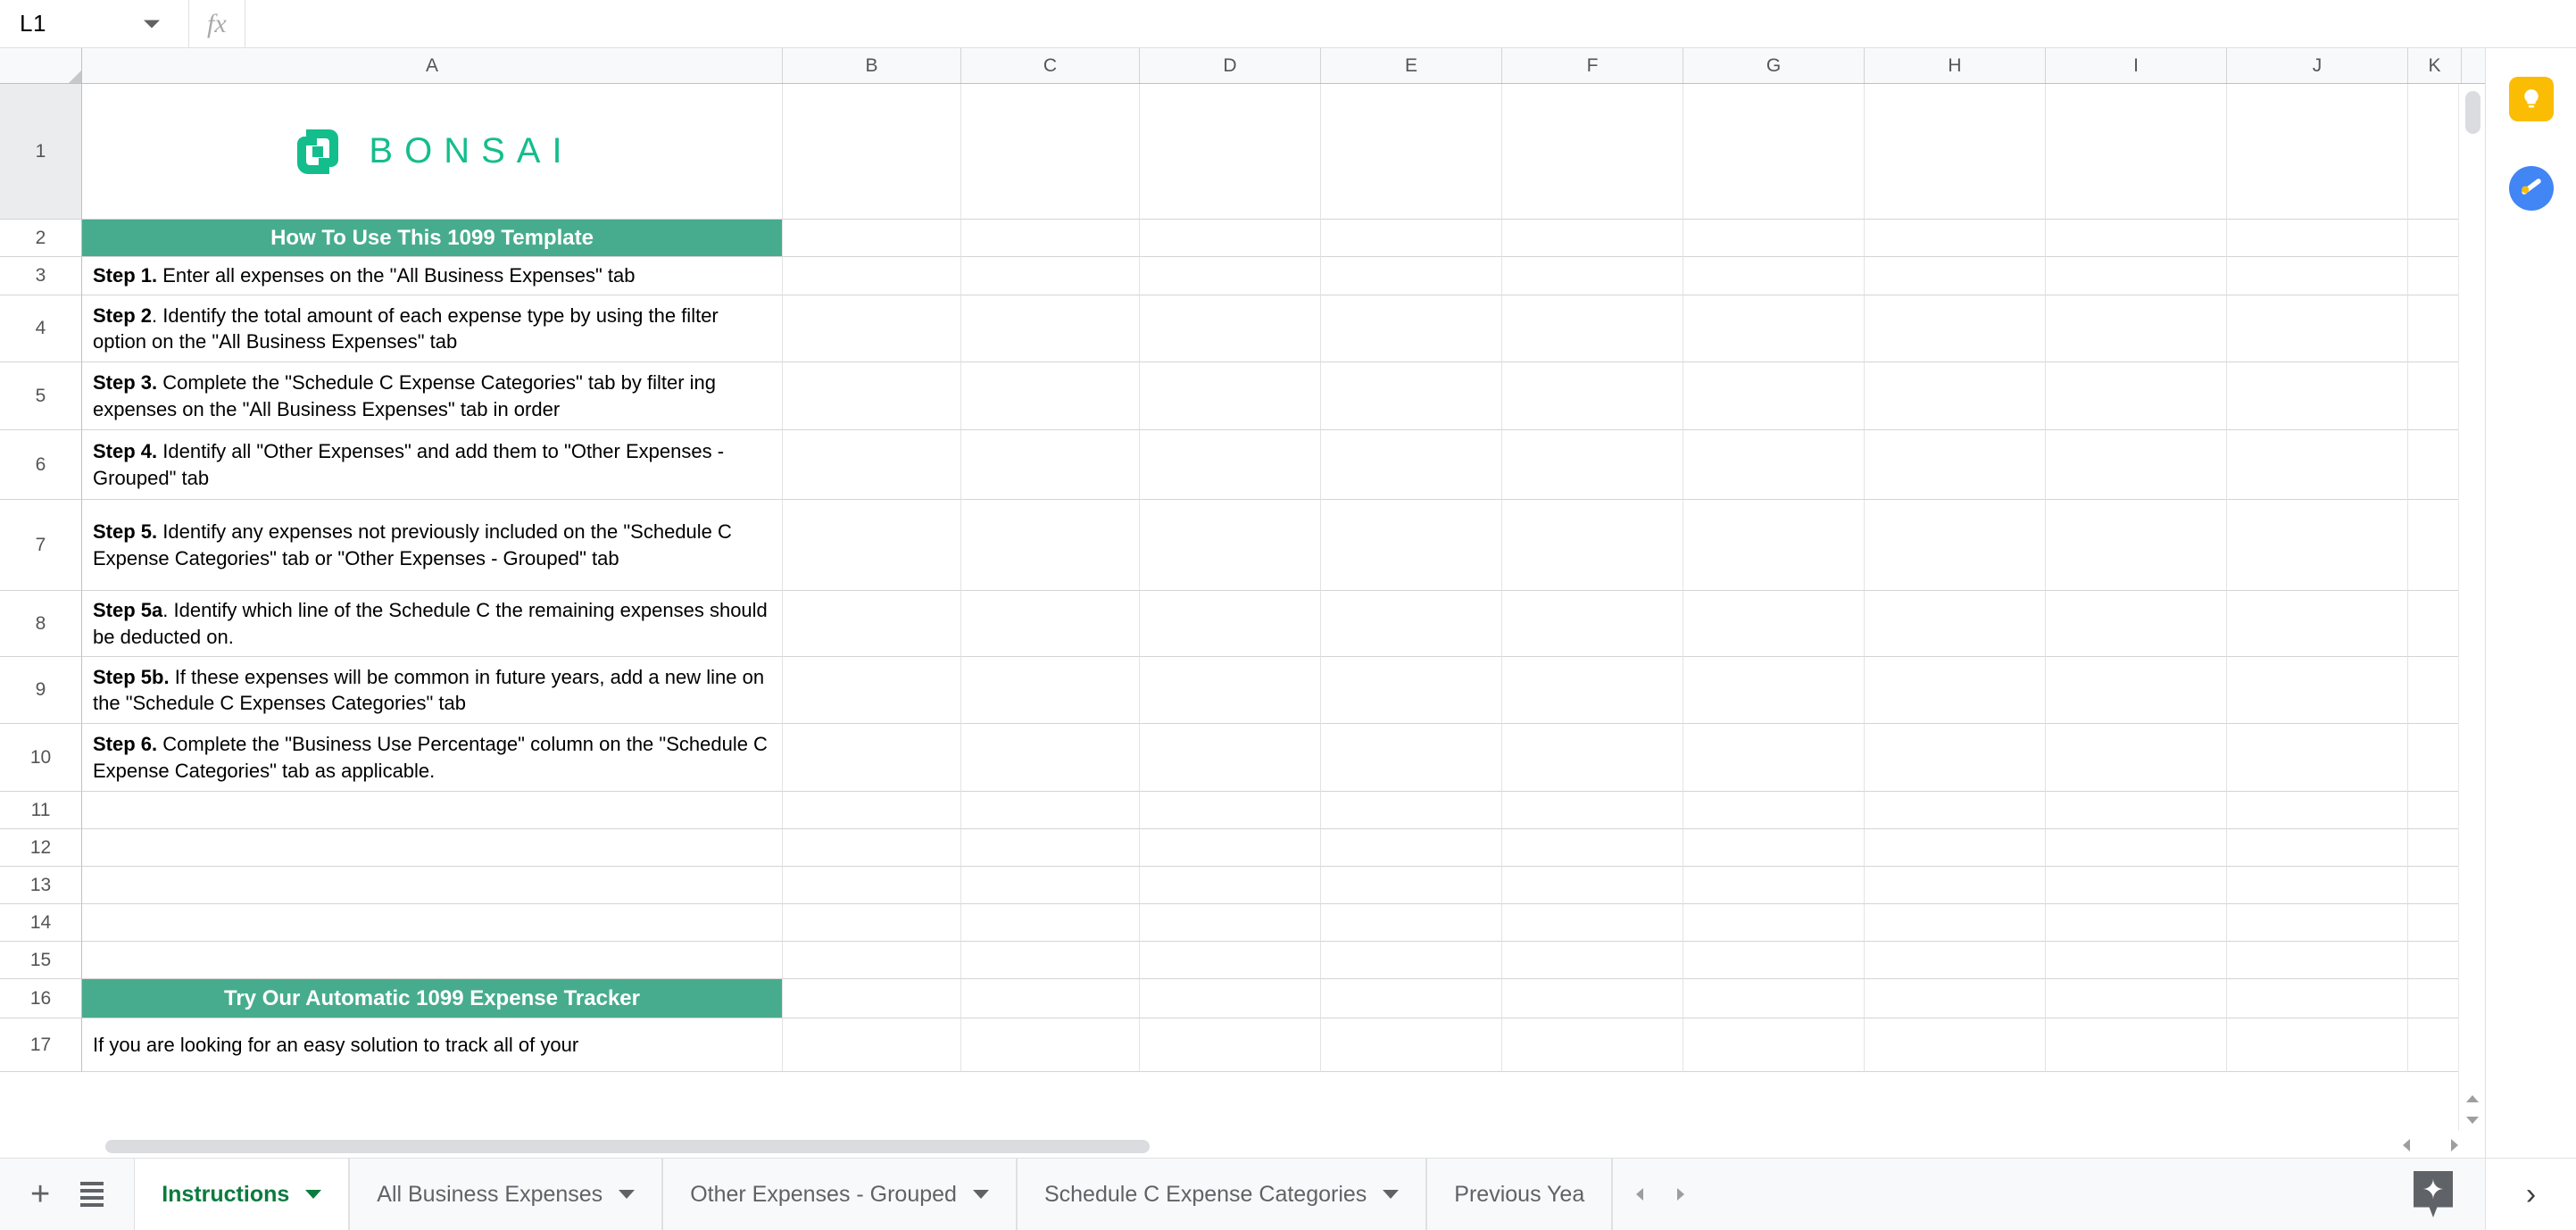 The width and height of the screenshot is (2576, 1230). I want to click on cell-i6, so click(2136, 465).